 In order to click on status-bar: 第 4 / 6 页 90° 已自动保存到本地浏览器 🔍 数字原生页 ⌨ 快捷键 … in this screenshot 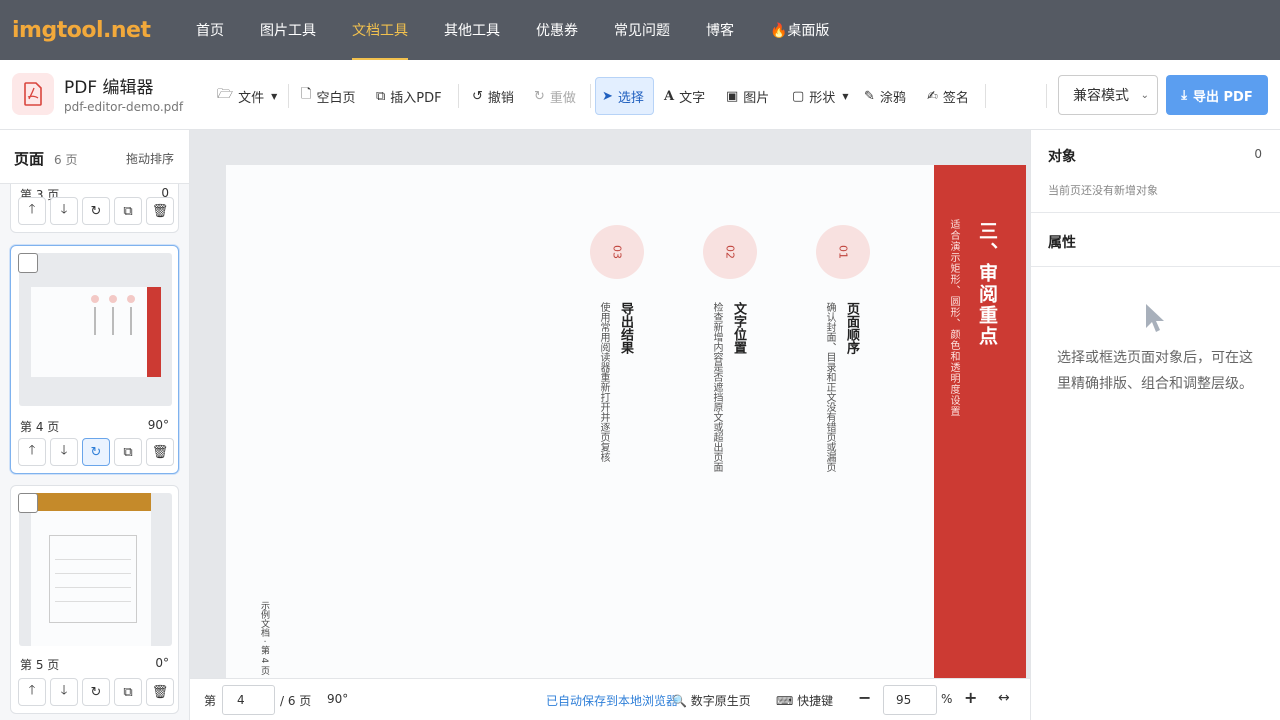, I will do `click(610, 699)`.